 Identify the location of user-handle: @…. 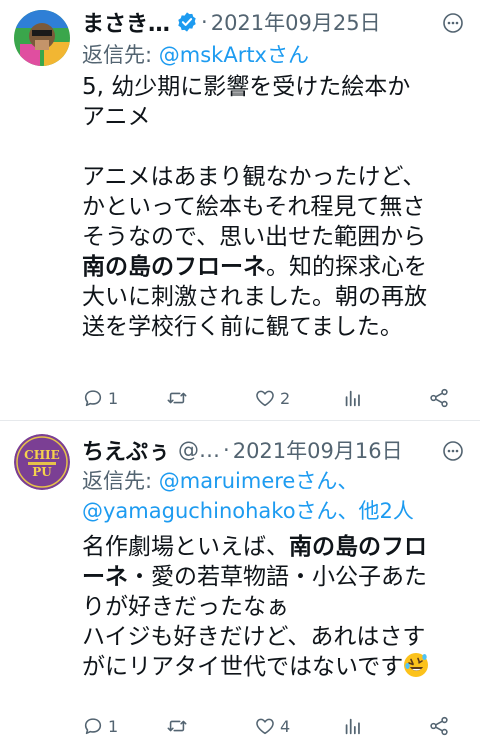
(199, 450).